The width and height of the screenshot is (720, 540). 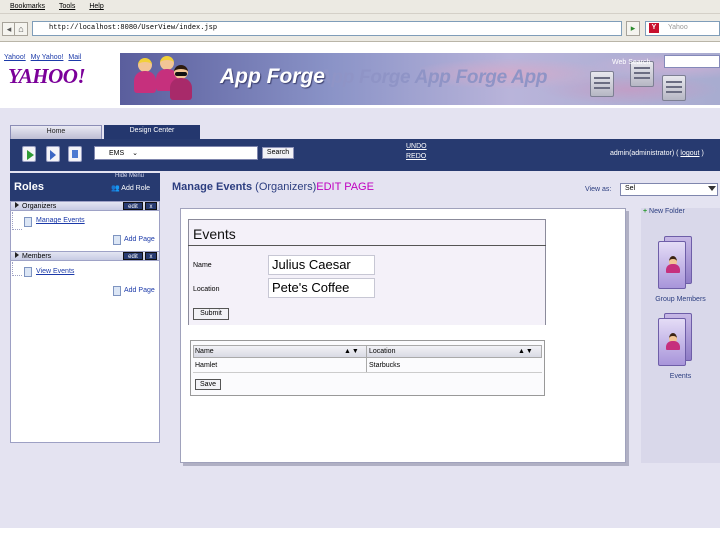 What do you see at coordinates (204, 351) in the screenshot?
I see `column-header-name: Name` at bounding box center [204, 351].